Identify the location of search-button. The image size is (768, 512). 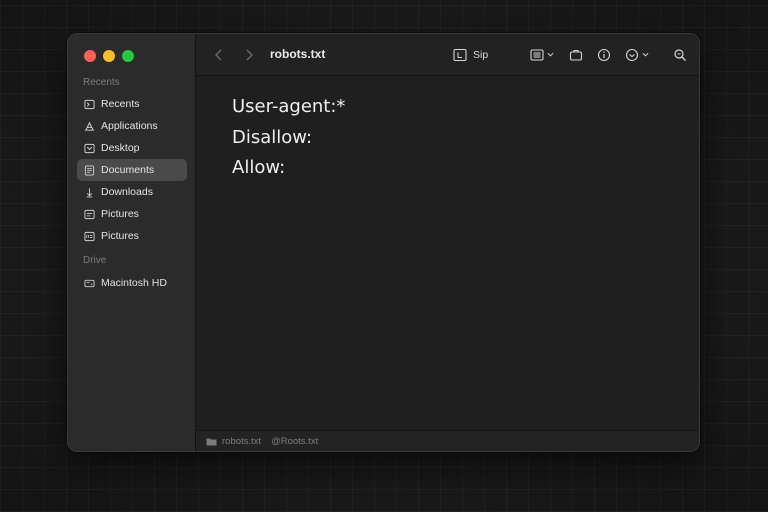
(680, 55).